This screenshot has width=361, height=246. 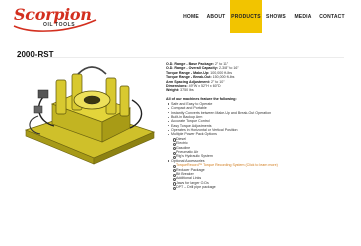 I want to click on nav-home: HOME, so click(x=191, y=16).